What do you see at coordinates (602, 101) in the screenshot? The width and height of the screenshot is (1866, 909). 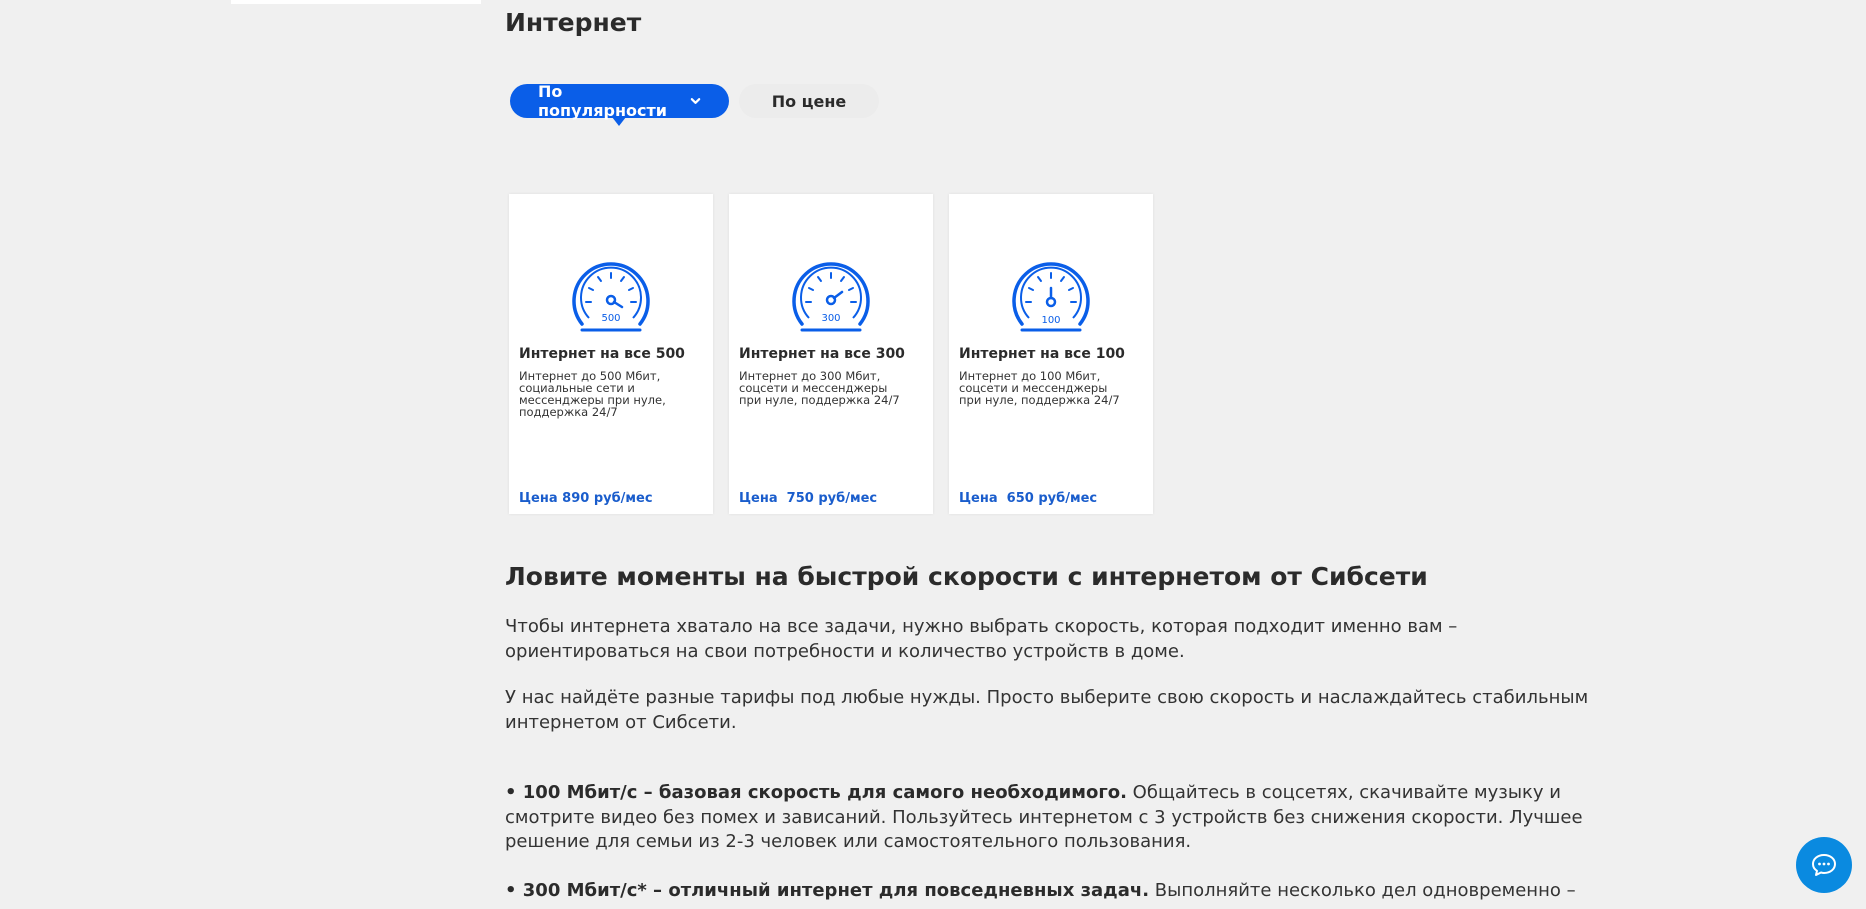 I see `sort-by-popularity-label: По популярности` at bounding box center [602, 101].